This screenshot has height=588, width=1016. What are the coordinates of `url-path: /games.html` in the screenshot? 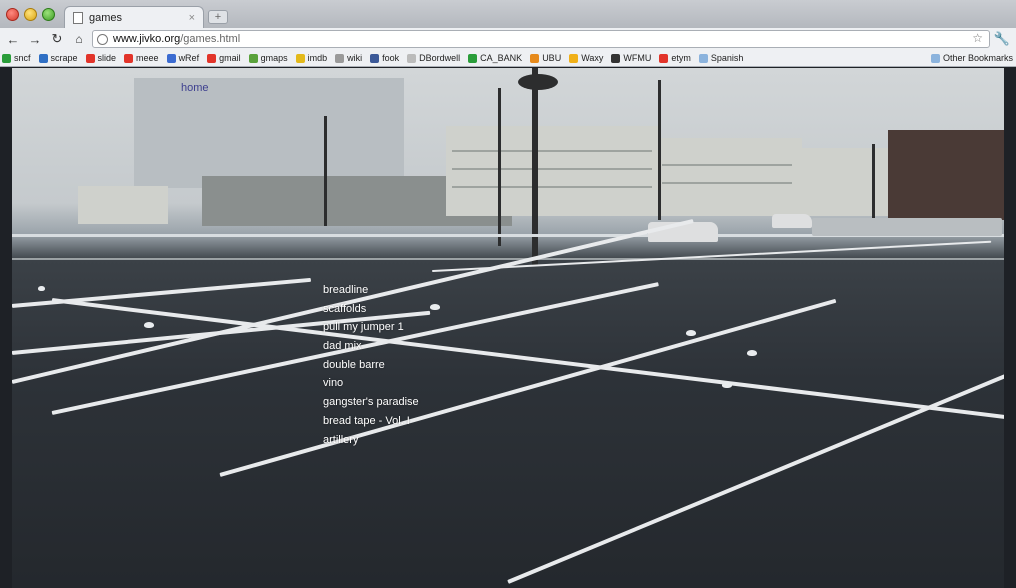 It's located at (210, 39).